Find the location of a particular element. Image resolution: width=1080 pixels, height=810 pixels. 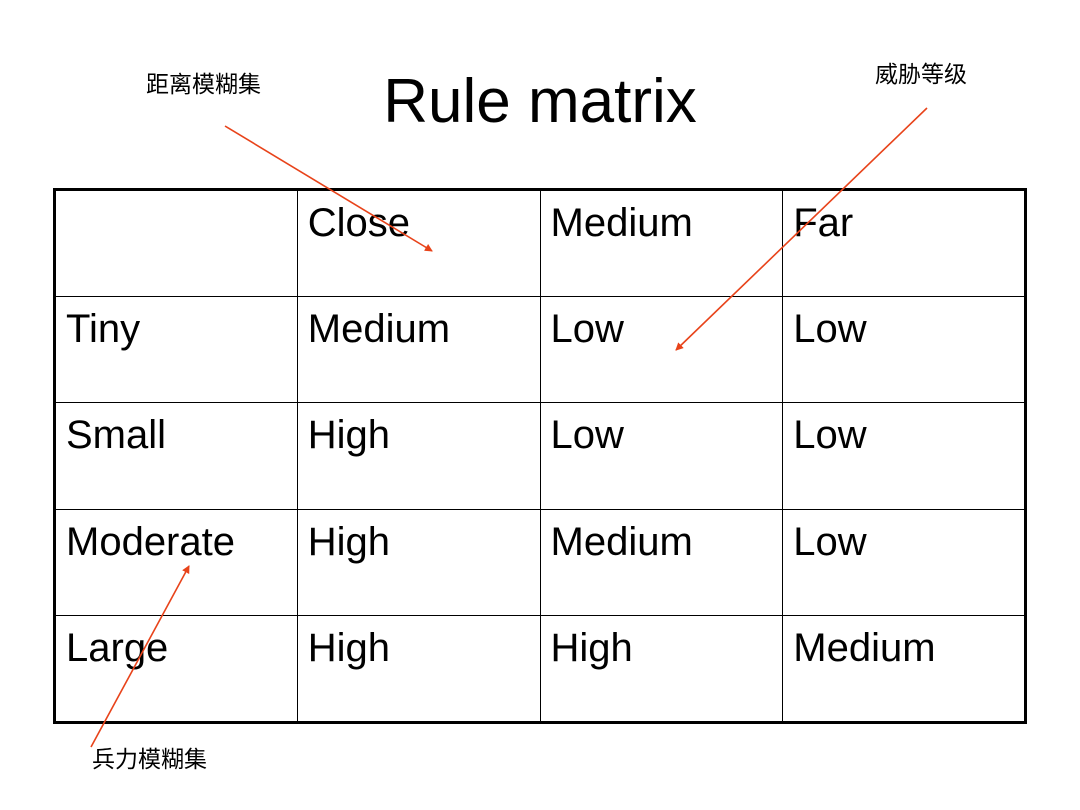

table-corner-cell is located at coordinates (176, 243).